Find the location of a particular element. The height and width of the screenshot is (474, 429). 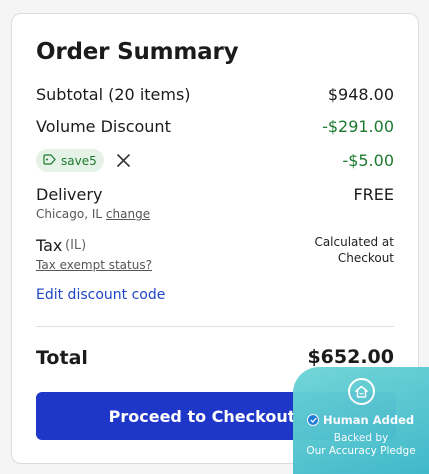

delivery-value: FREE is located at coordinates (373, 194).